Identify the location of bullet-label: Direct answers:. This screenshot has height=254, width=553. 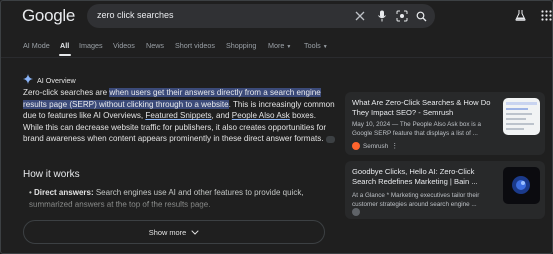
(64, 192).